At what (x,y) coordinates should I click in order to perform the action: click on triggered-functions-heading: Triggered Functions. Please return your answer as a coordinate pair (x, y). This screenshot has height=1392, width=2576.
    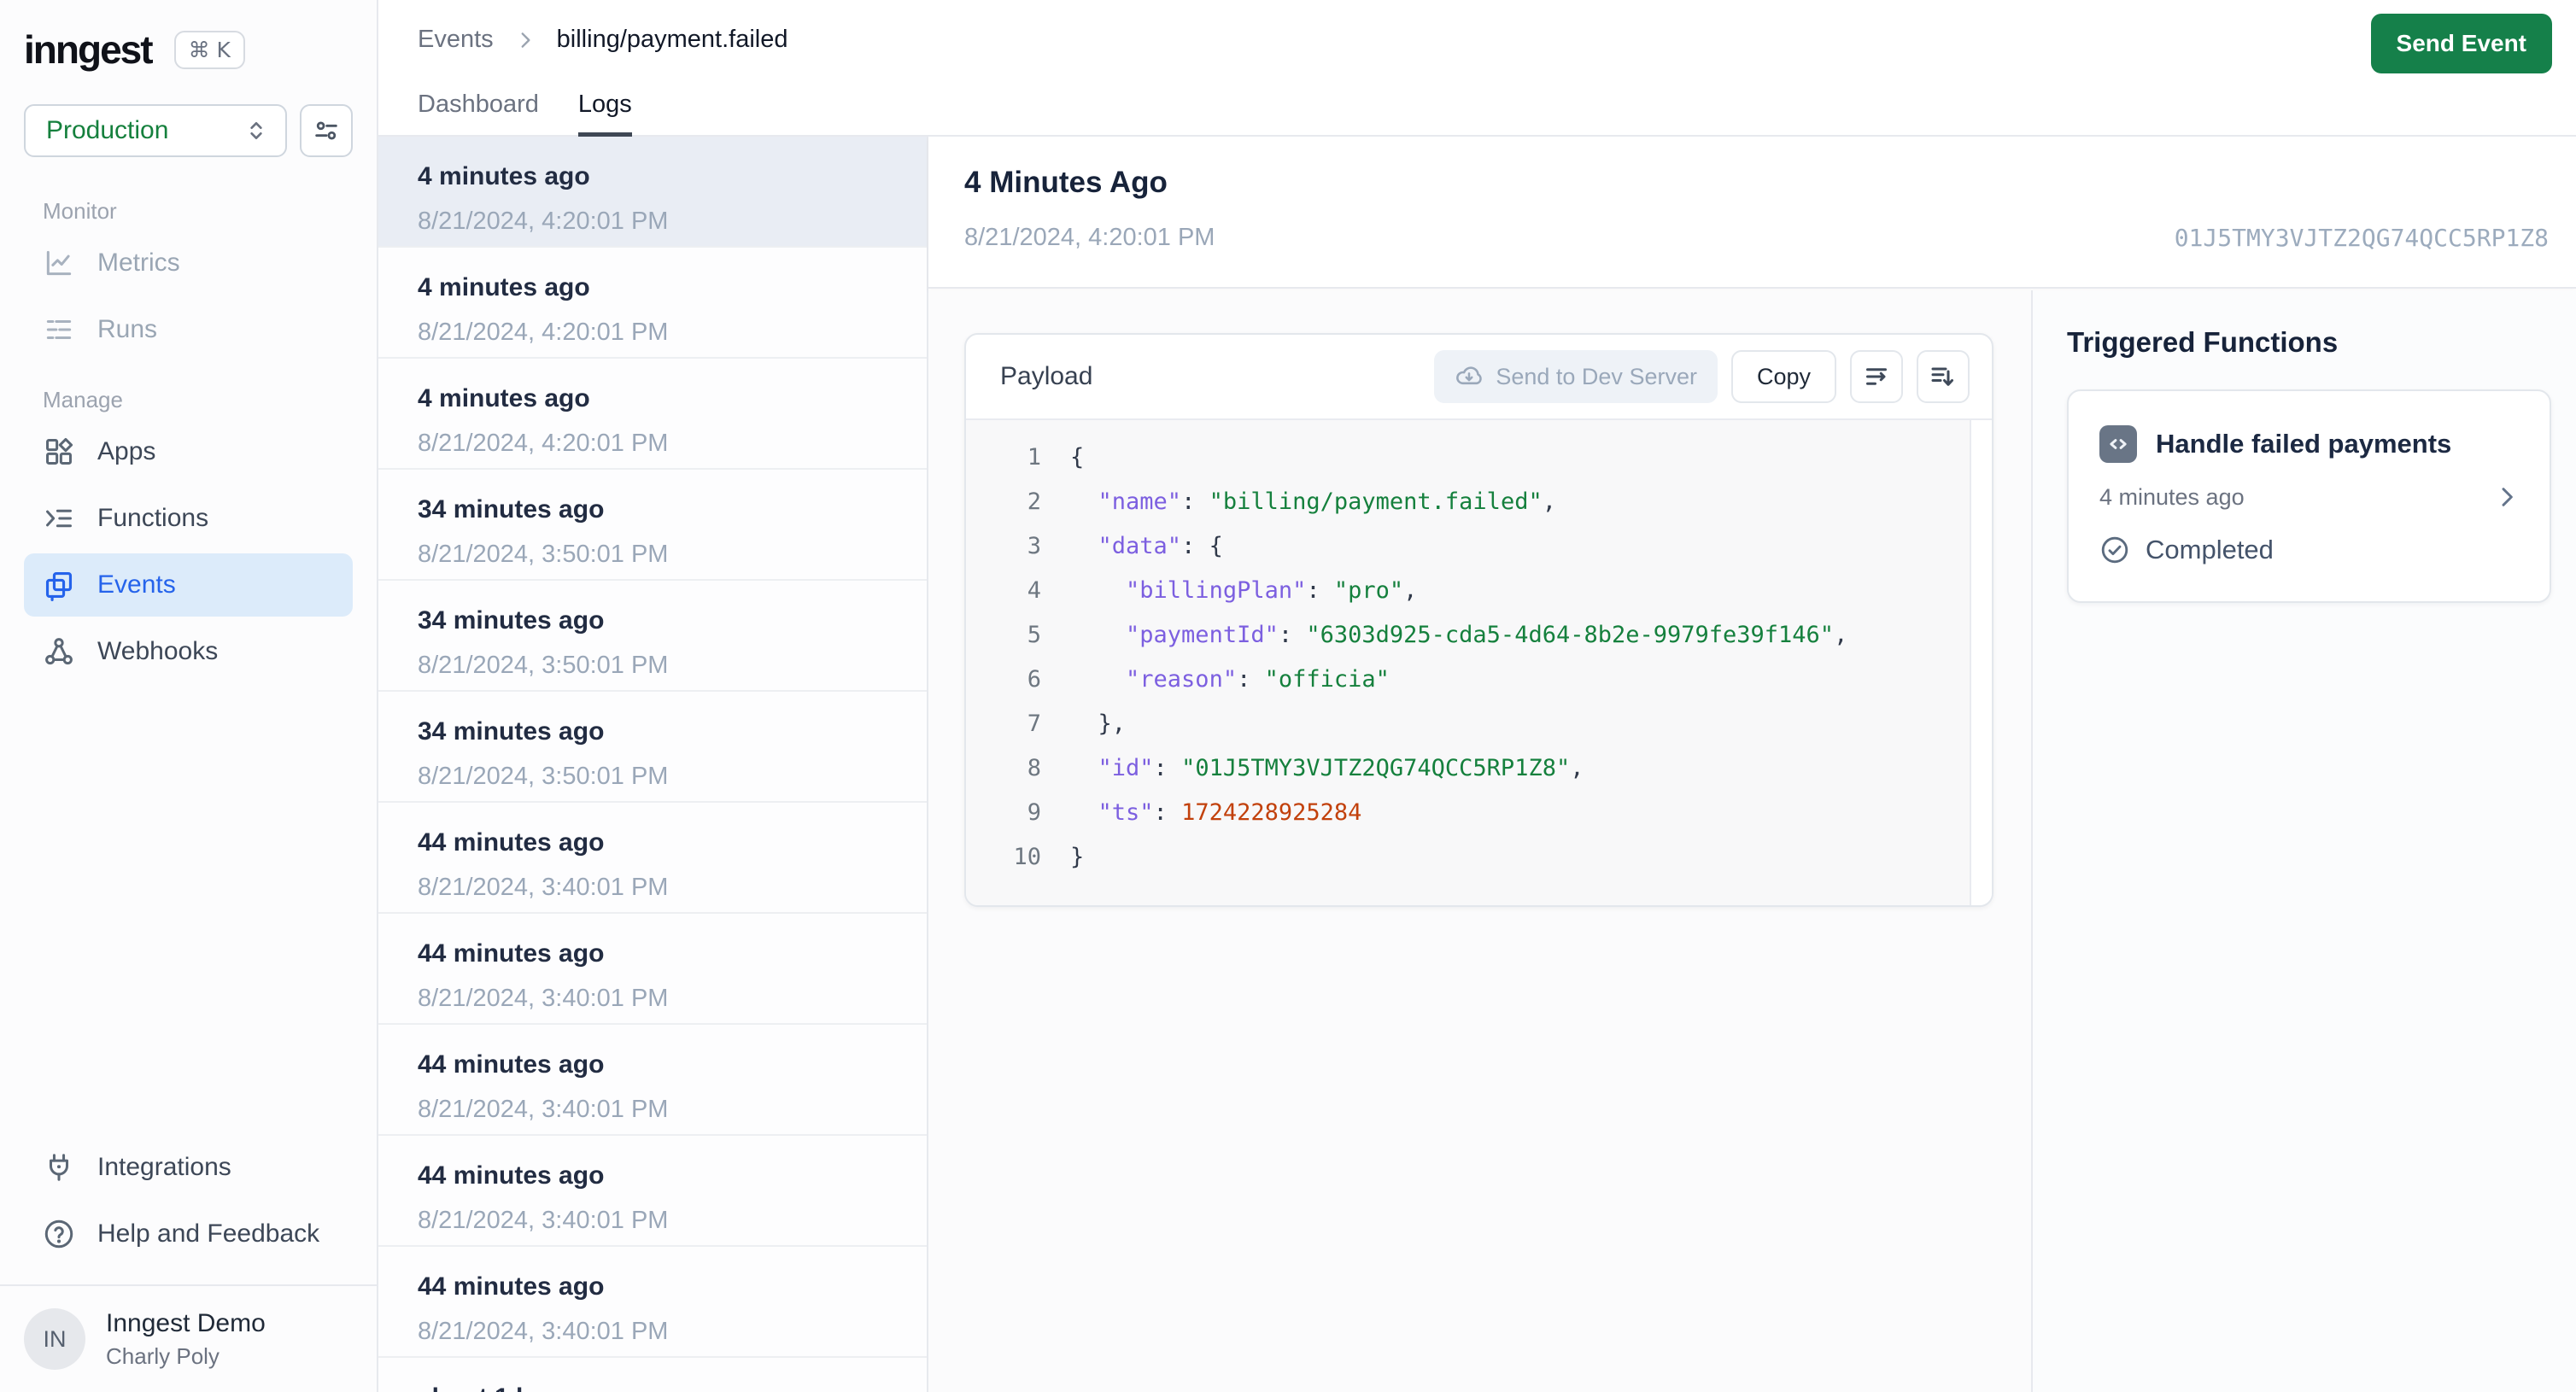
    Looking at the image, I should click on (2203, 342).